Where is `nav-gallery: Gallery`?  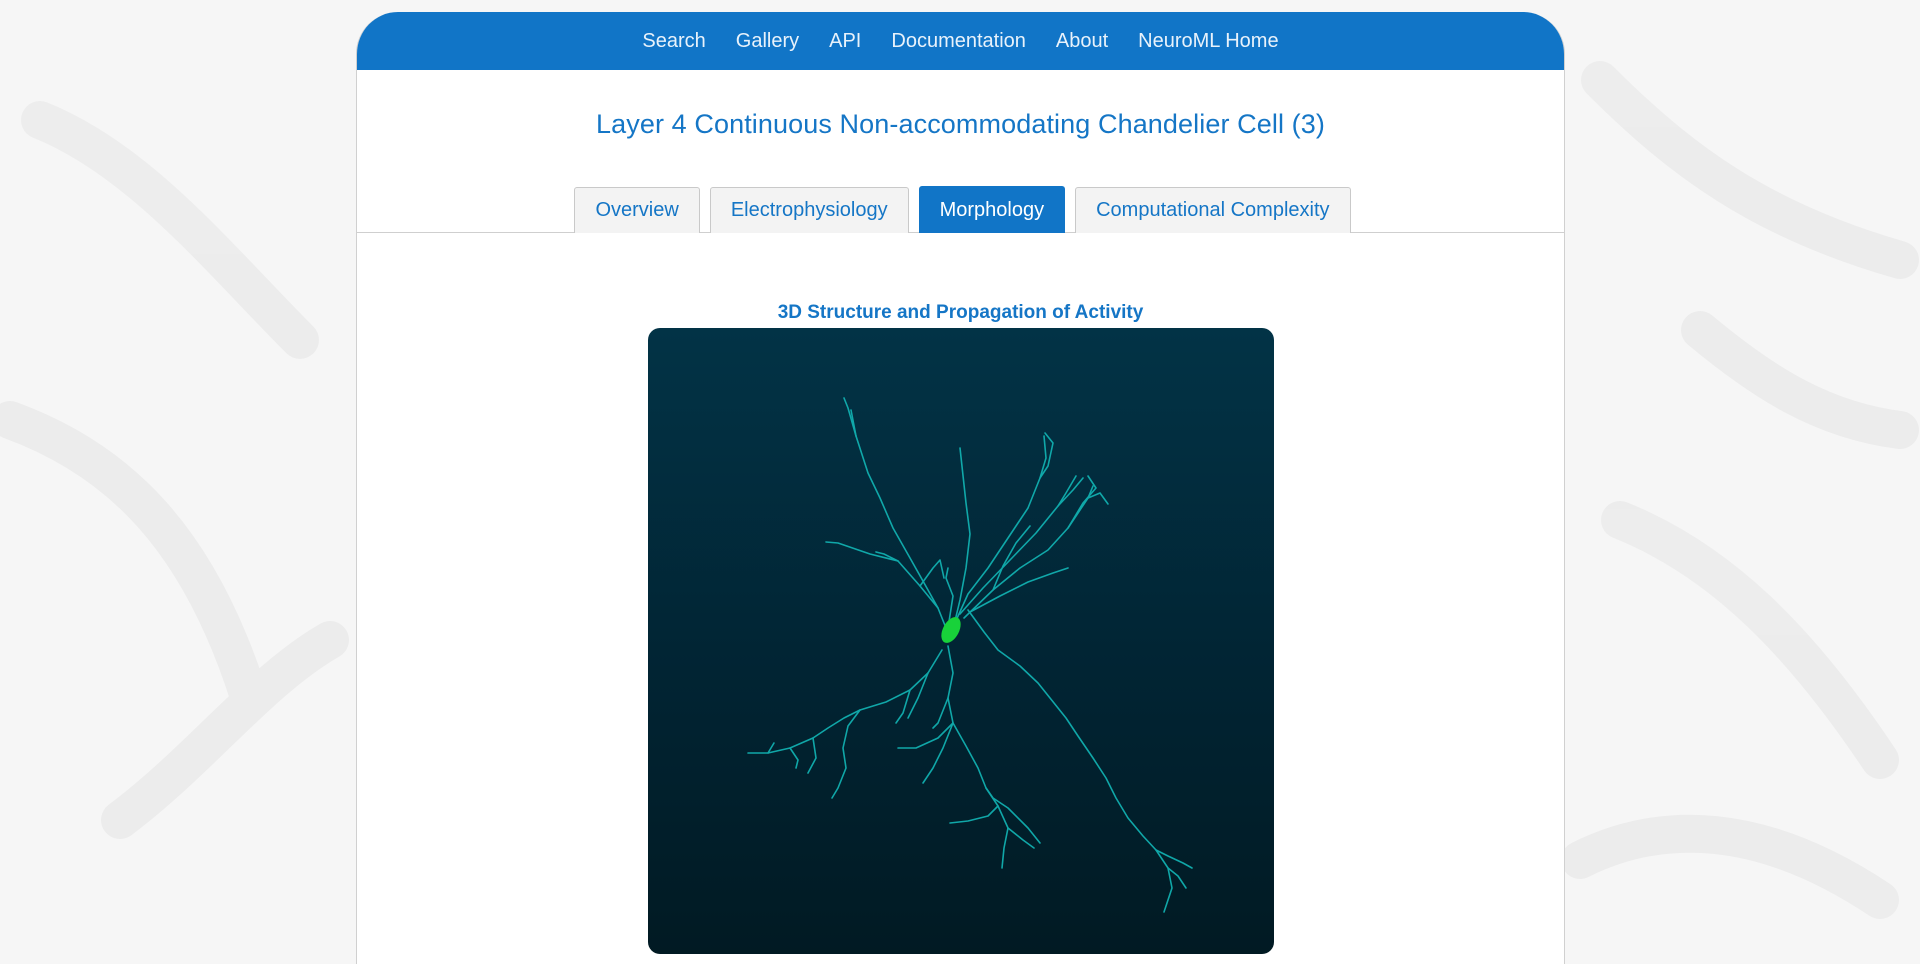 nav-gallery: Gallery is located at coordinates (767, 41).